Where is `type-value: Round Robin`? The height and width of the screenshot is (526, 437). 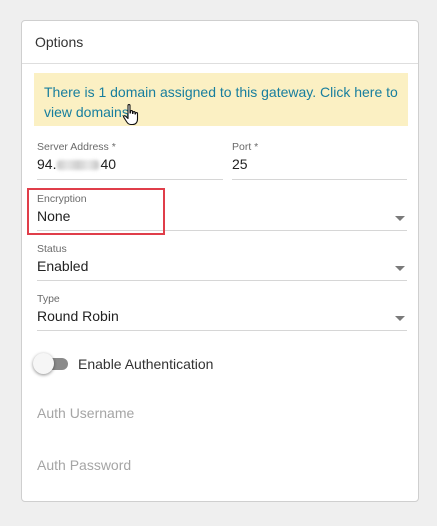 type-value: Round Robin is located at coordinates (78, 316).